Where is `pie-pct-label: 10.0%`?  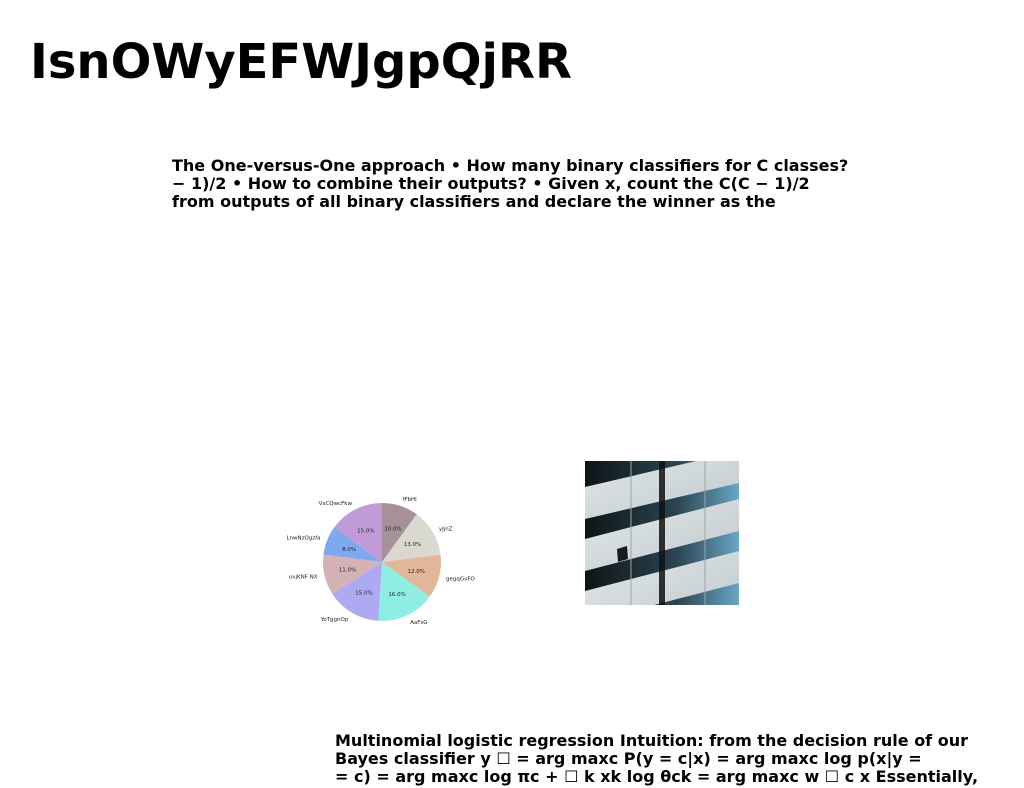 pie-pct-label: 10.0% is located at coordinates (392, 529).